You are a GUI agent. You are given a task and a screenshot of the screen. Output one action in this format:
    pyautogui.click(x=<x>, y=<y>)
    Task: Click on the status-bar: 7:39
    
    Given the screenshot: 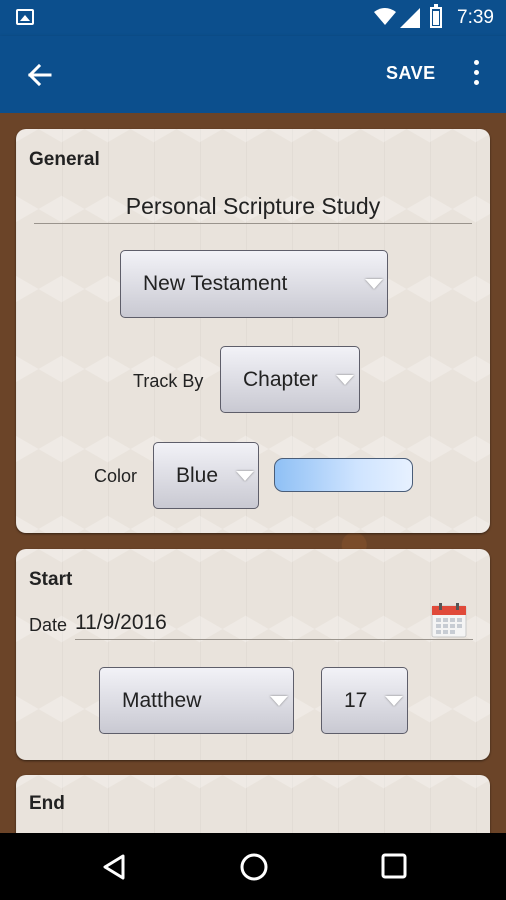 What is the action you would take?
    pyautogui.click(x=253, y=18)
    